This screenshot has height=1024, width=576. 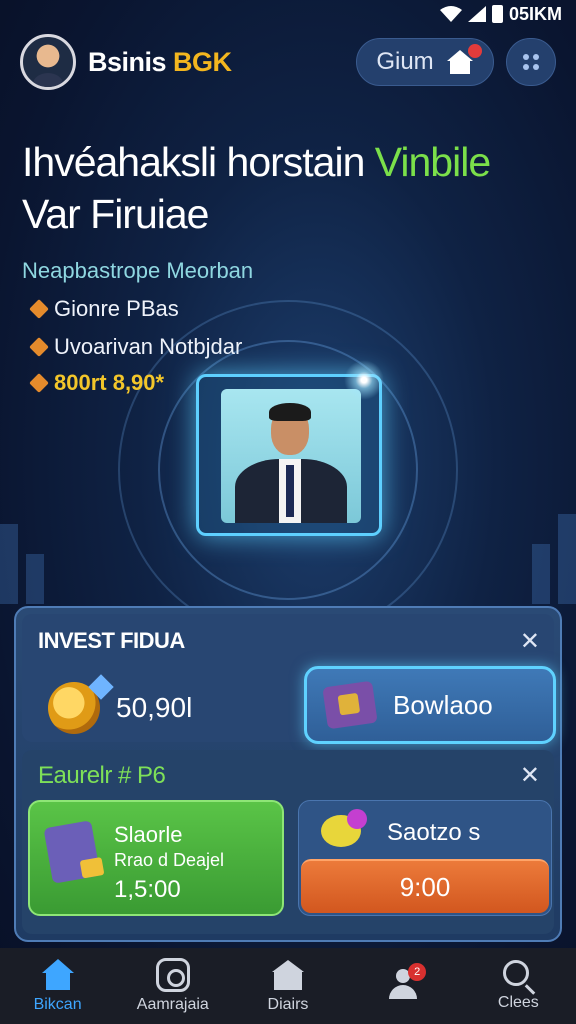 I want to click on feature-label: Uvoarivan Notbjdar, so click(x=148, y=346).